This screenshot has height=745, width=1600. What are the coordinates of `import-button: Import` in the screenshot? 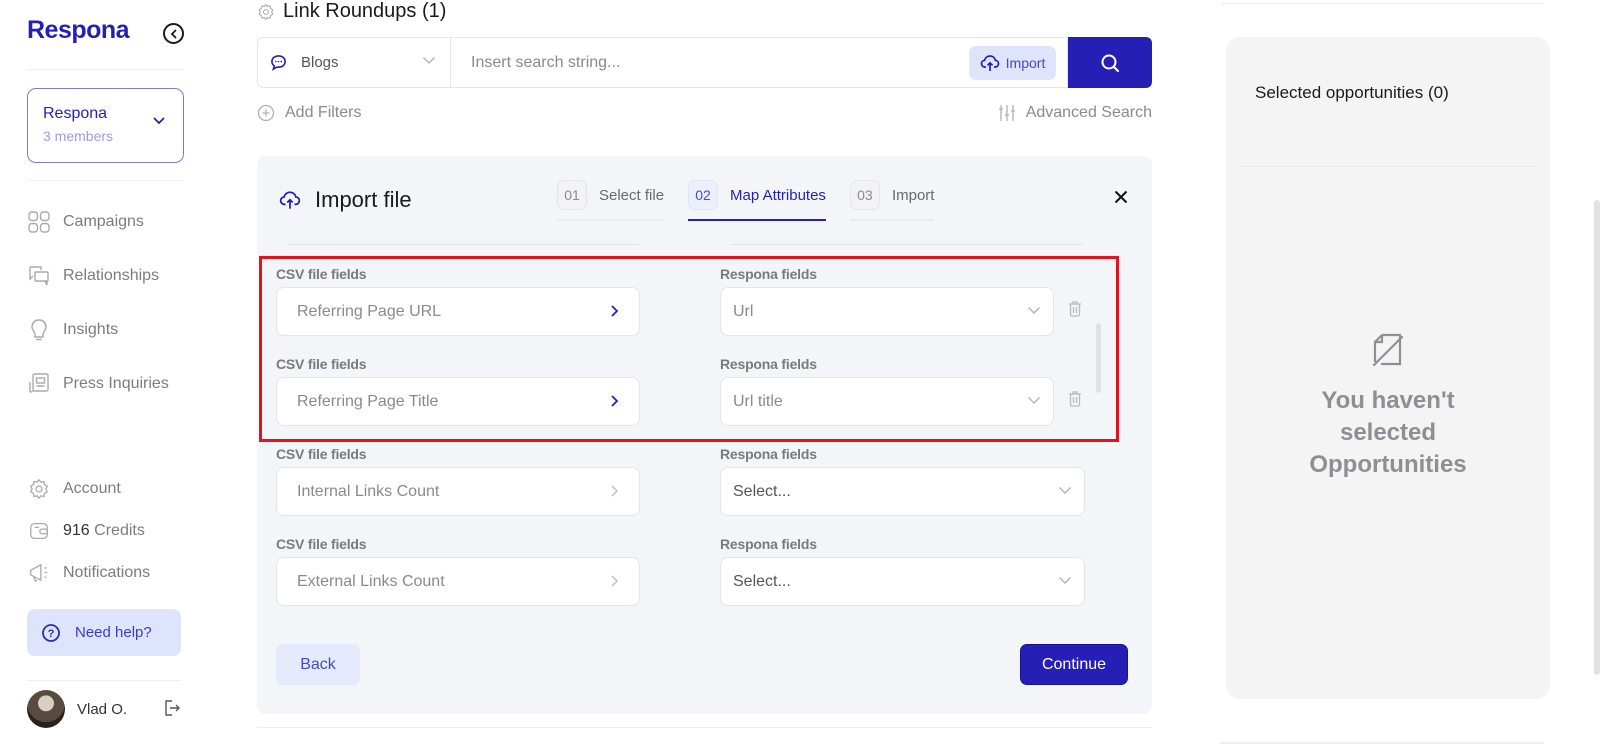 It's located at (1012, 63).